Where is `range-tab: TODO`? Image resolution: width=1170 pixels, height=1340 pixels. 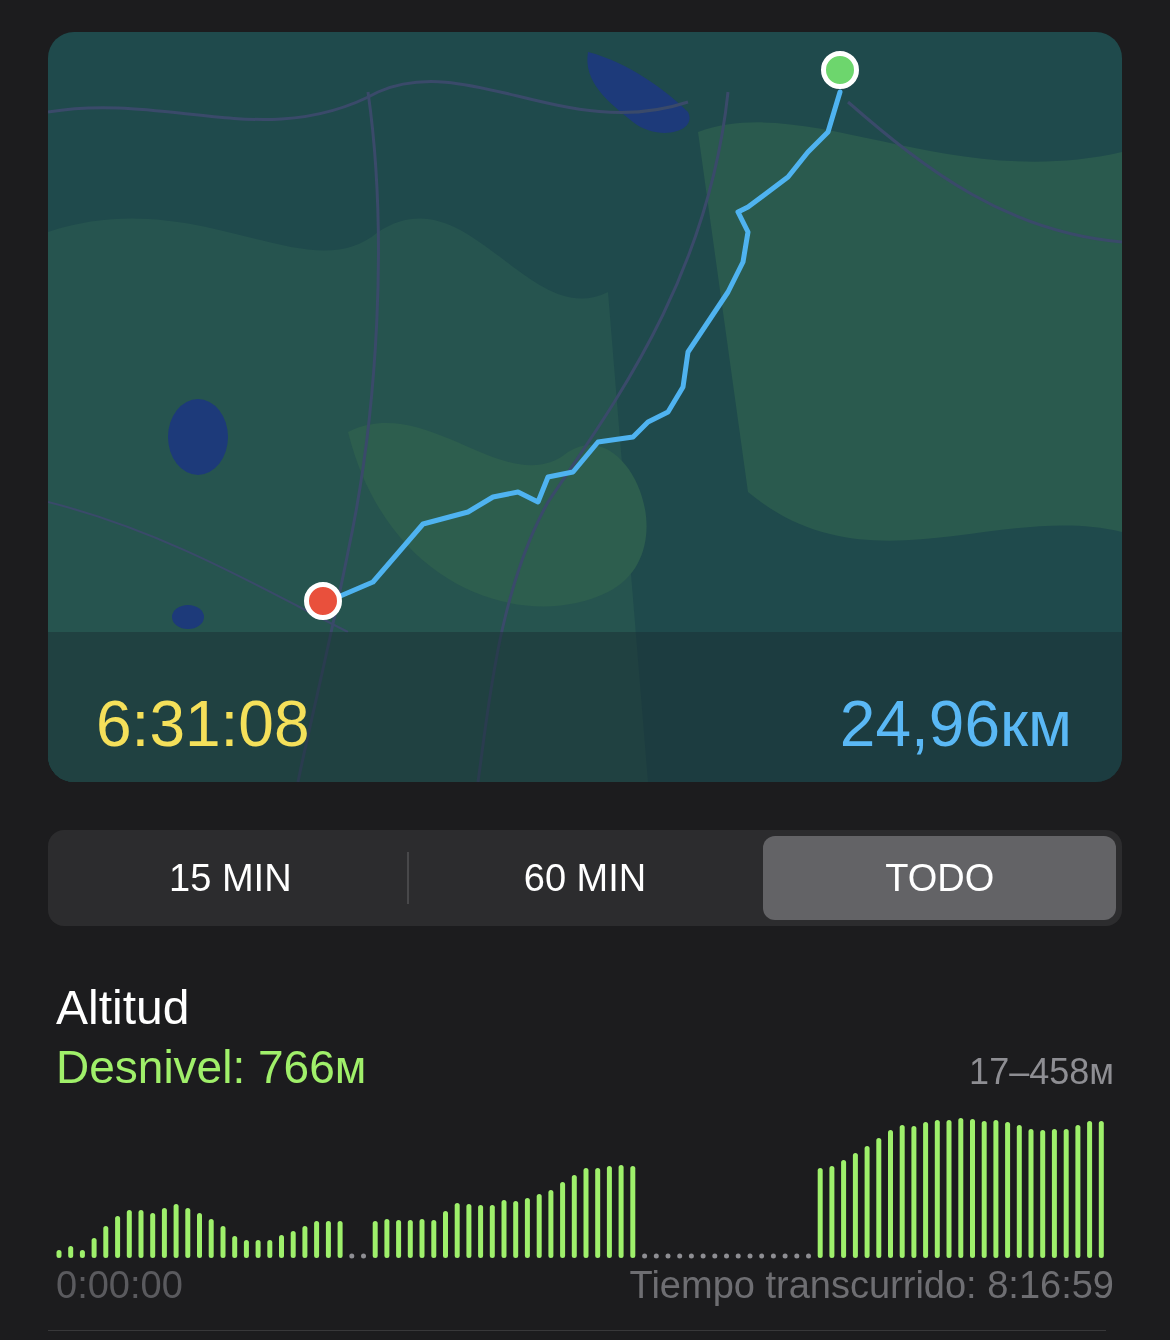 range-tab: TODO is located at coordinates (939, 878).